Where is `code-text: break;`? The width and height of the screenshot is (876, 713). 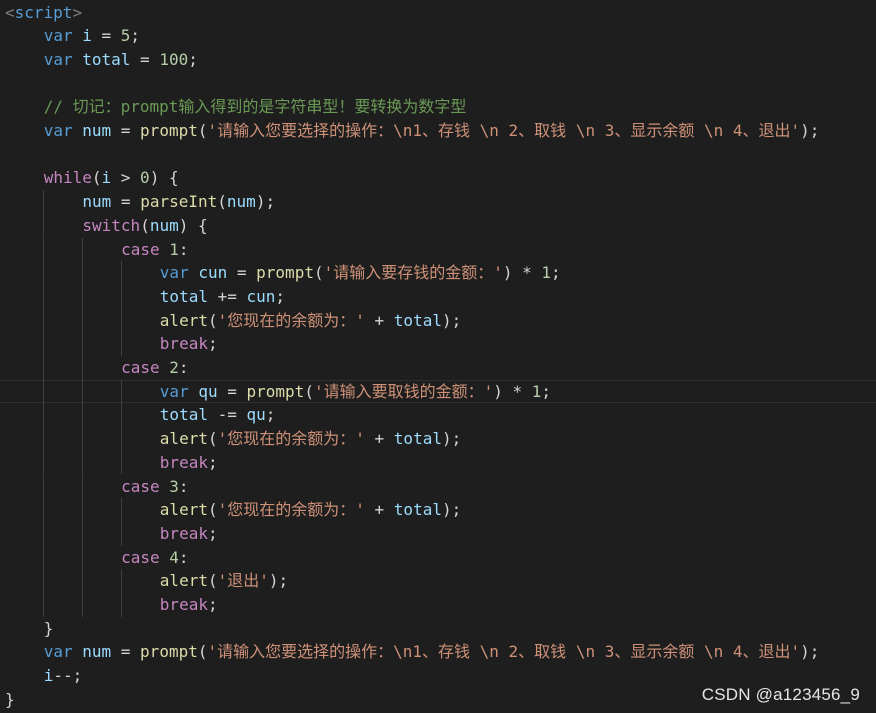
code-text: break; is located at coordinates (189, 463).